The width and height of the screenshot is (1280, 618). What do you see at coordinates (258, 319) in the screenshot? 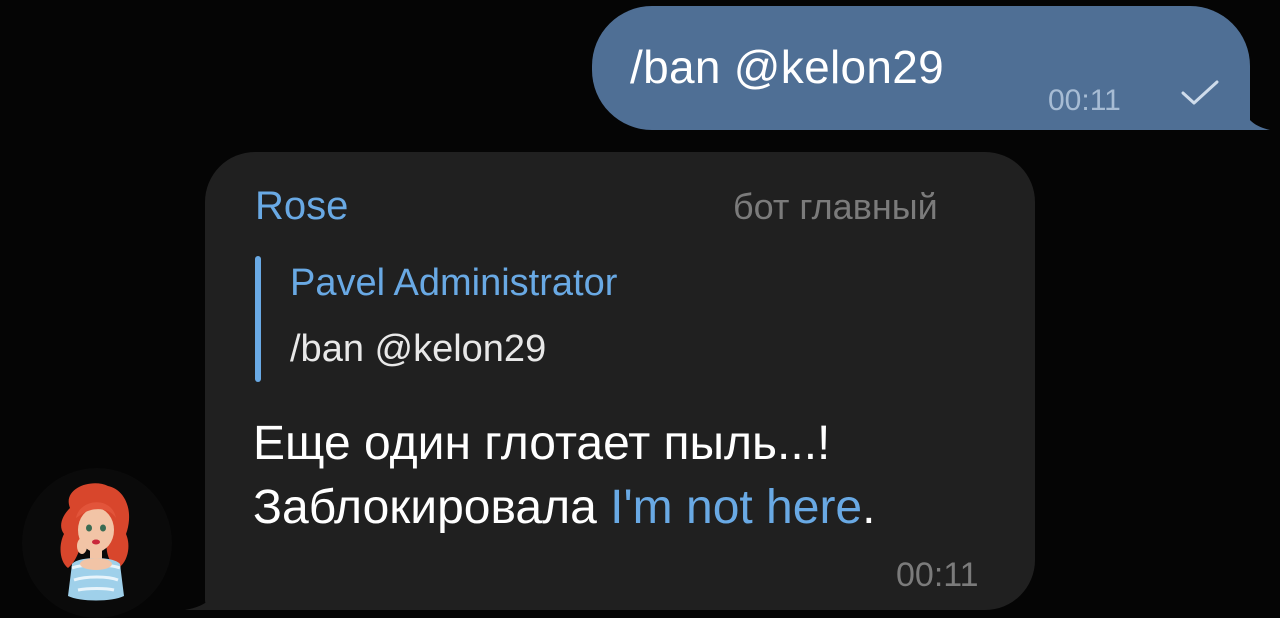
I see `reply-quote-bar` at bounding box center [258, 319].